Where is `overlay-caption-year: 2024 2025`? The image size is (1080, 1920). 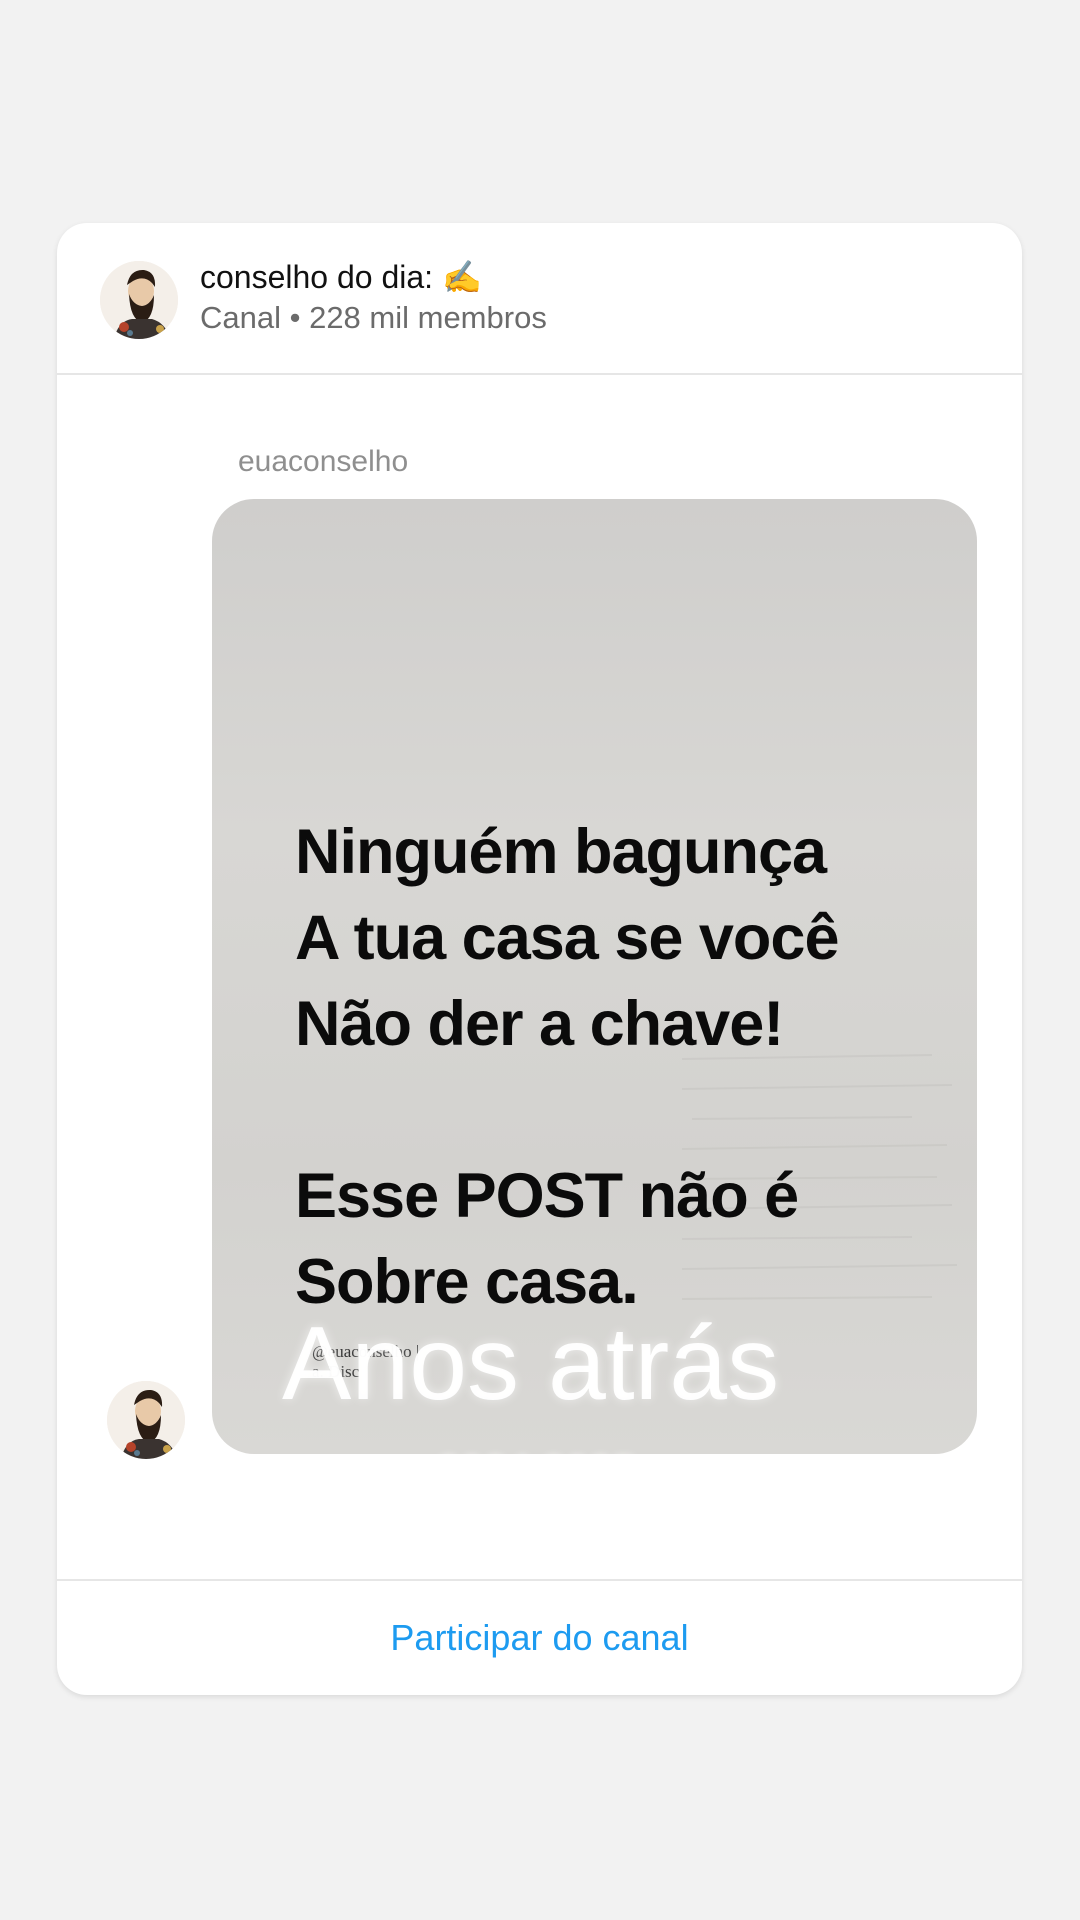
overlay-caption-year: 2024 2025 is located at coordinates (536, 1470).